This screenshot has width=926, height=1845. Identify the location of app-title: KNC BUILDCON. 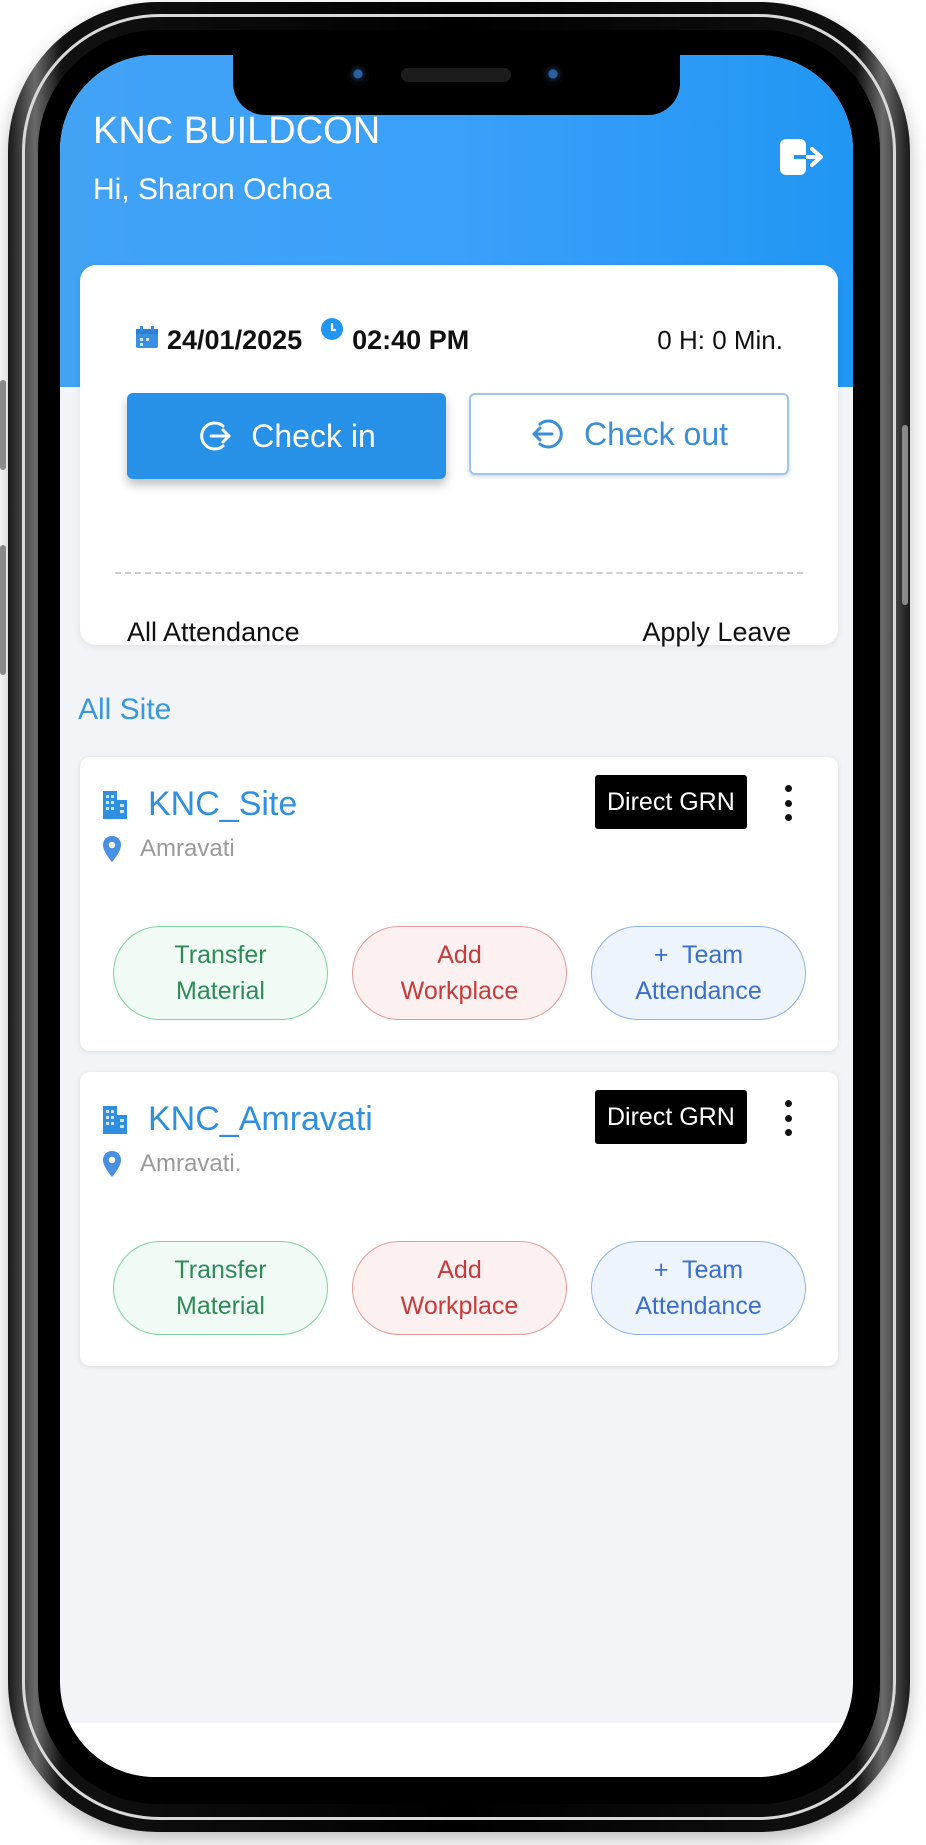
(237, 131).